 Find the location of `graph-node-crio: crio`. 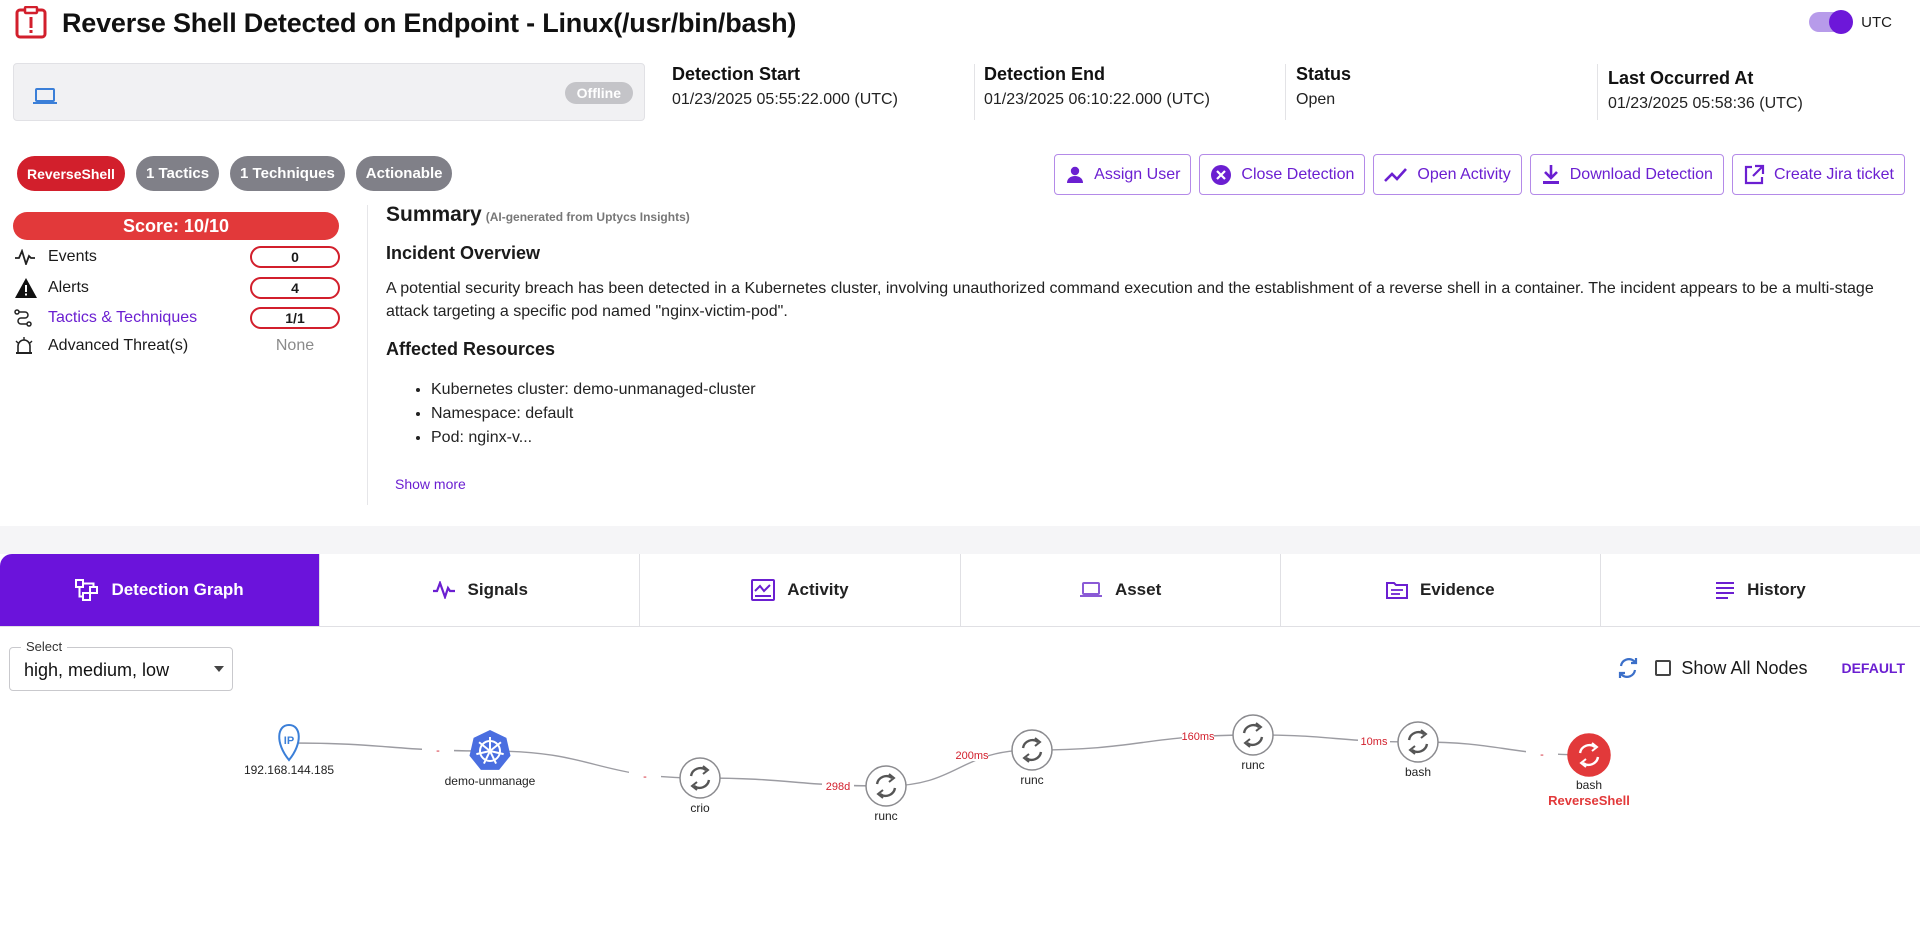

graph-node-crio: crio is located at coordinates (700, 786).